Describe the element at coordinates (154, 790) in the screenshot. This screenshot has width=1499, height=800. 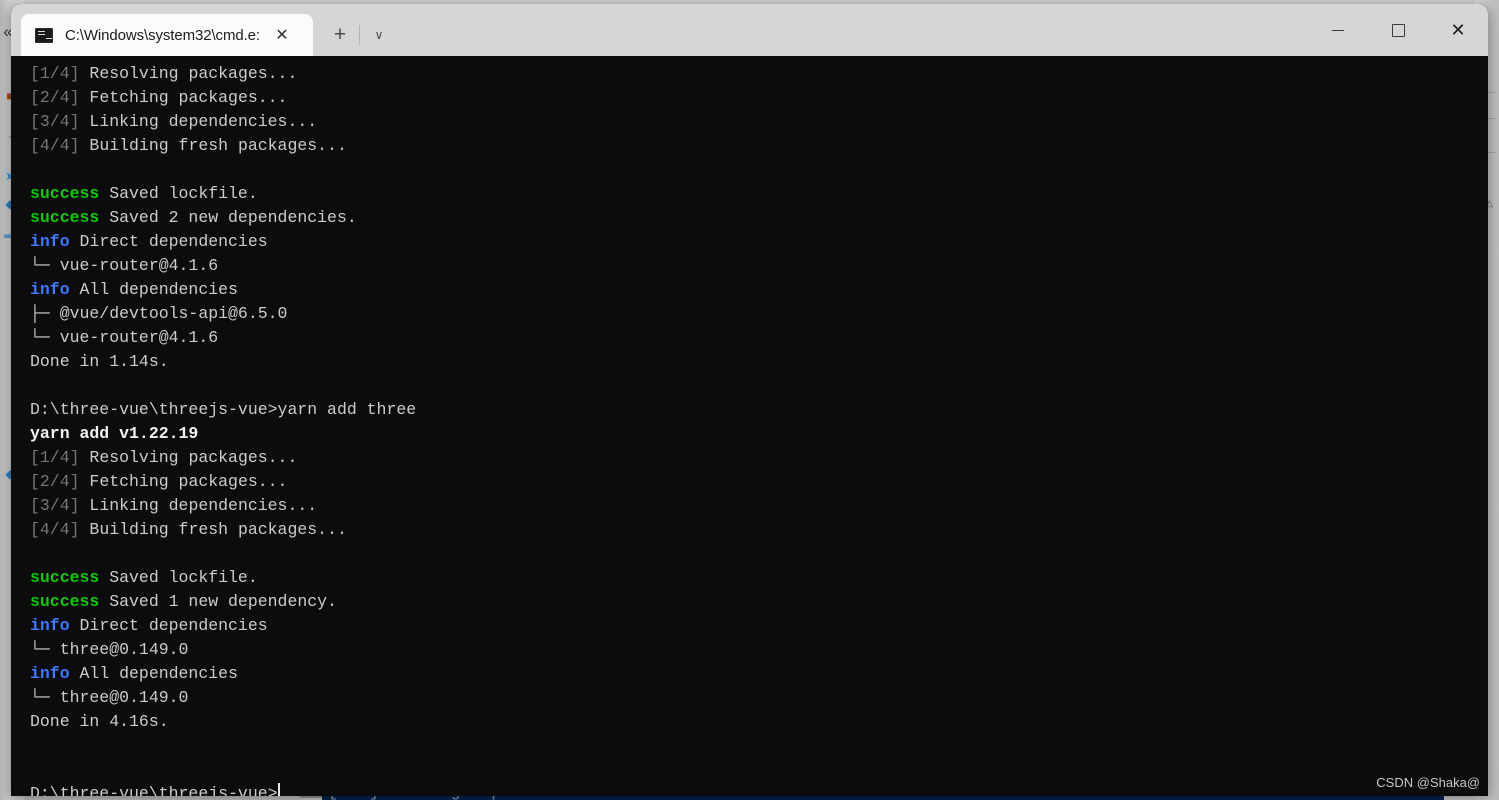
I see `console-segment: D:\three-vue\threejs-vue>` at that location.